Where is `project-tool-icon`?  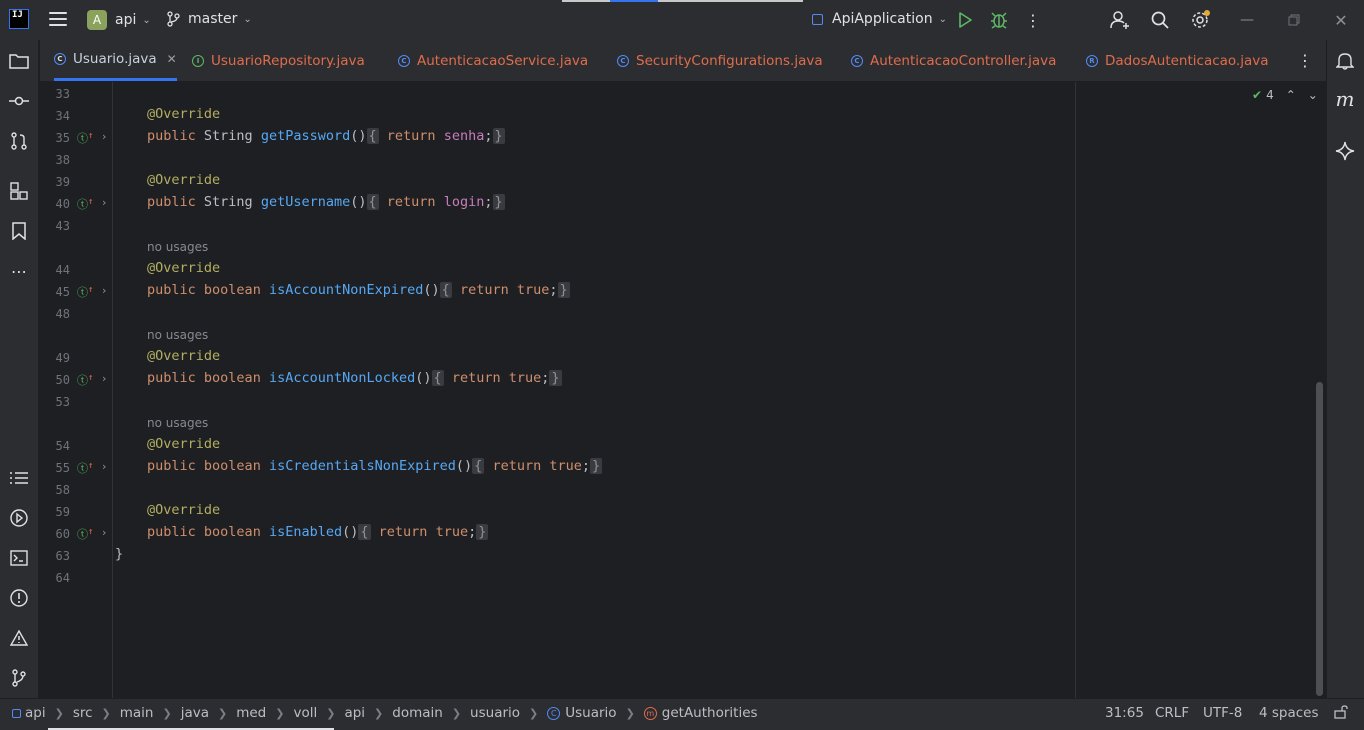 project-tool-icon is located at coordinates (19, 61).